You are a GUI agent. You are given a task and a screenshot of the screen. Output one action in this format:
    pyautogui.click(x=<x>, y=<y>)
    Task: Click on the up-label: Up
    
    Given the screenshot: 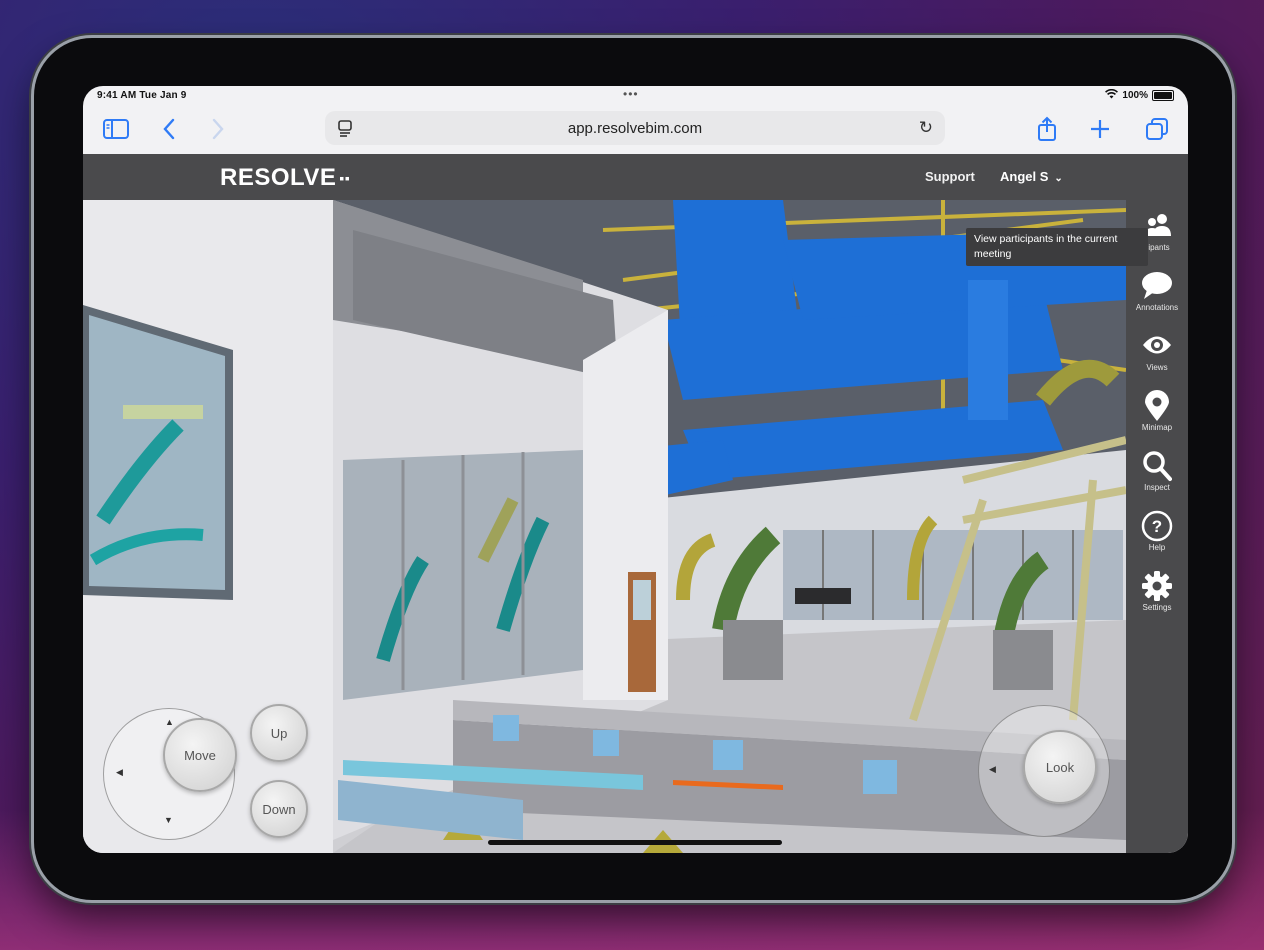 What is the action you would take?
    pyautogui.click(x=279, y=733)
    